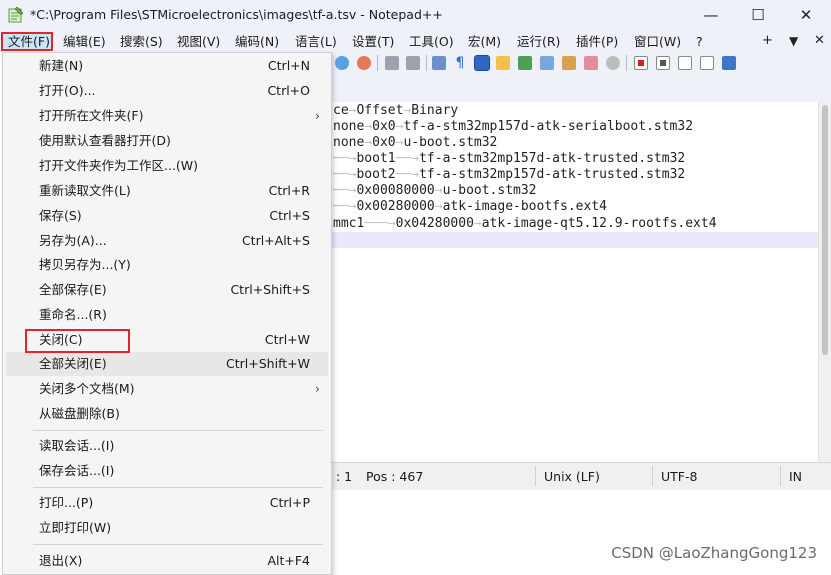 This screenshot has height=575, width=831. I want to click on menu-item-reload: 重新读取文件(L) Ctrl+R, so click(167, 191).